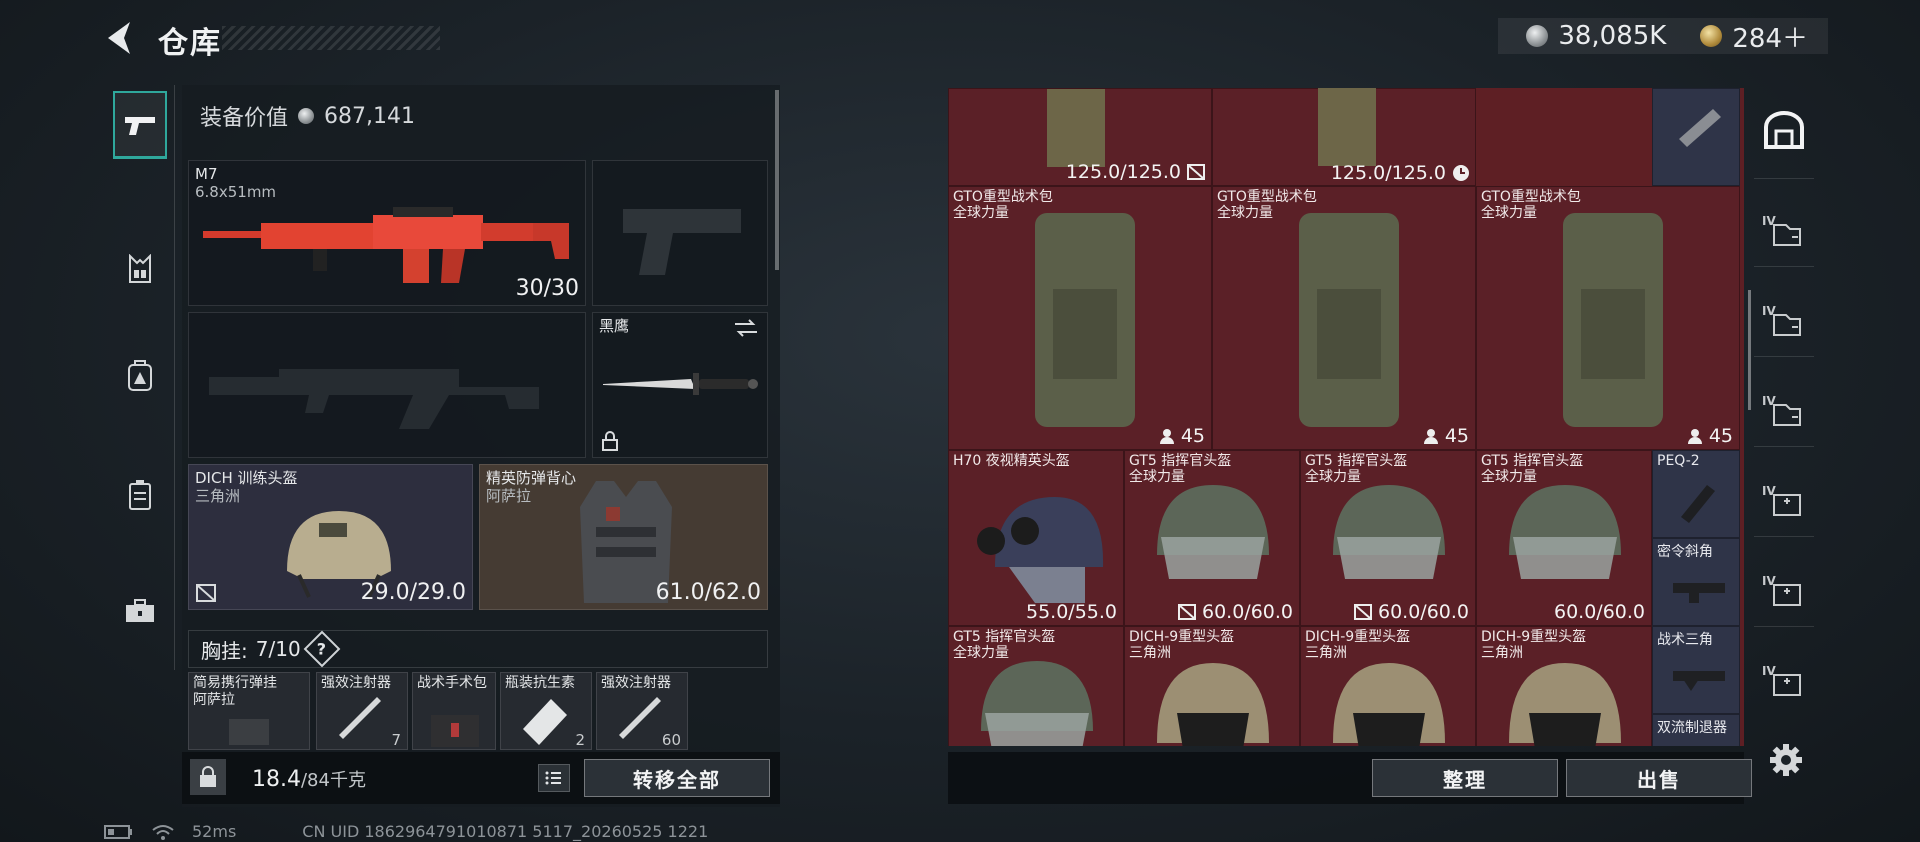 The image size is (1920, 842). I want to click on item-name: 双流制退器, so click(1692, 728).